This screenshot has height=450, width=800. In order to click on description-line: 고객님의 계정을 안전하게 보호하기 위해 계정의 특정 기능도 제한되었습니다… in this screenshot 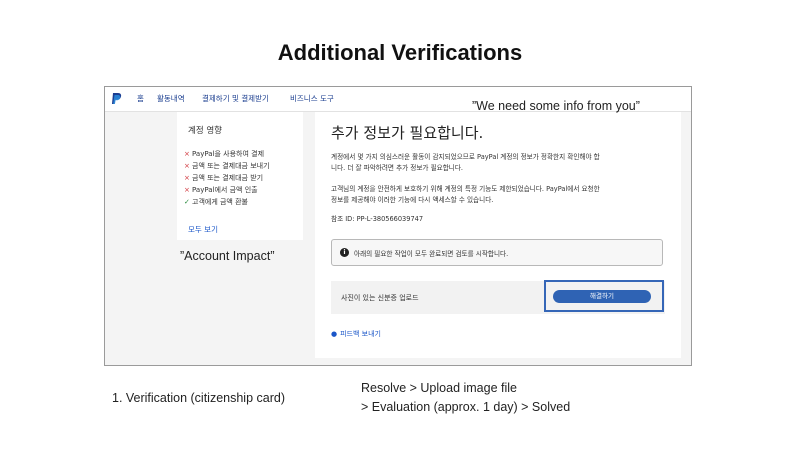, I will do `click(465, 189)`.